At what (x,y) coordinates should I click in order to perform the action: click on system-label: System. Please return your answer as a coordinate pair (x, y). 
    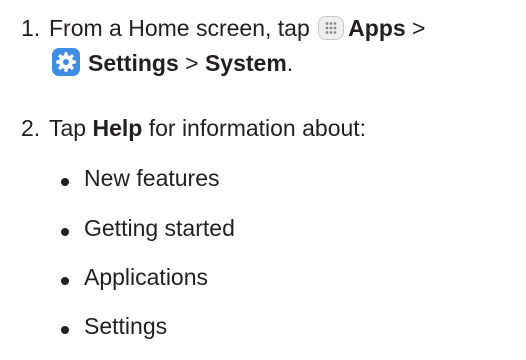
    Looking at the image, I should click on (245, 63).